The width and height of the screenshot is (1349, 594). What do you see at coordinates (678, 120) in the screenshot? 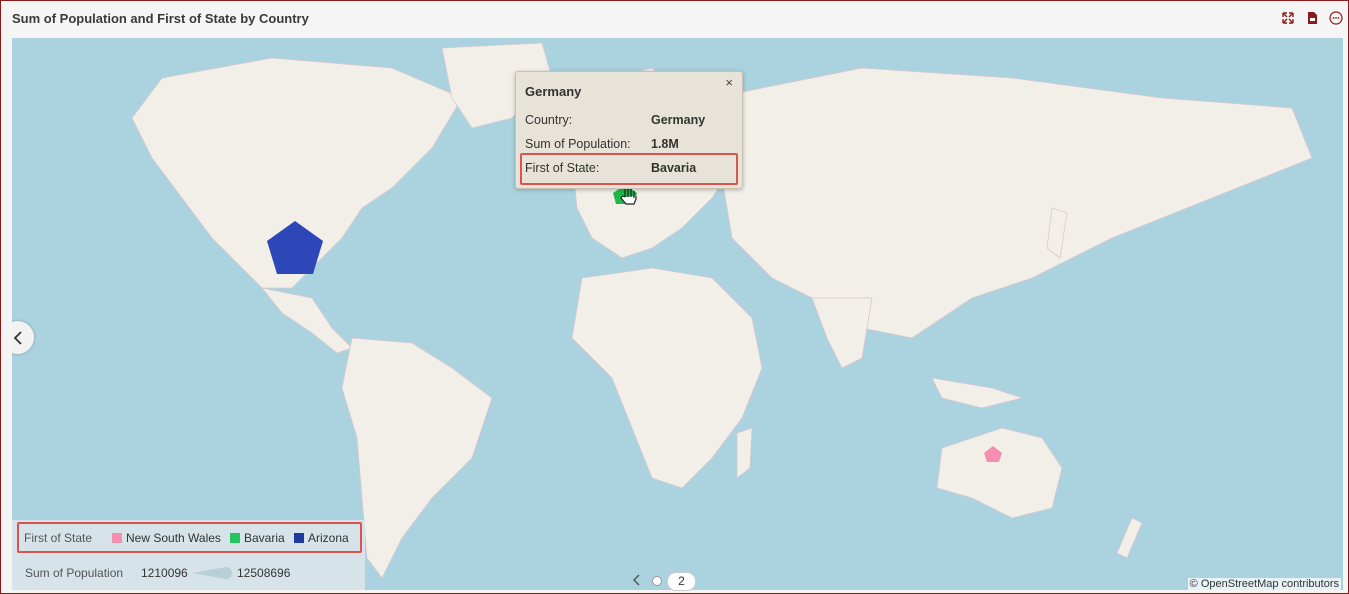
I see `tooltip-value-country: Germany` at bounding box center [678, 120].